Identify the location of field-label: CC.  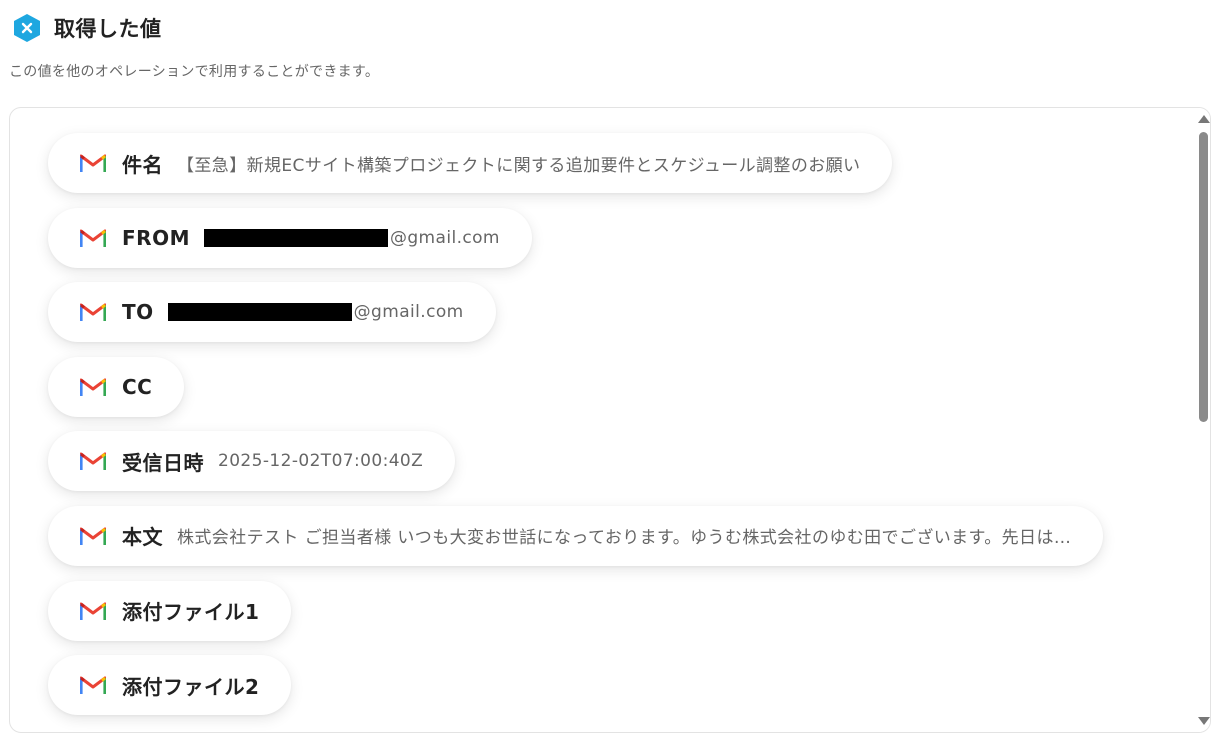
(137, 386).